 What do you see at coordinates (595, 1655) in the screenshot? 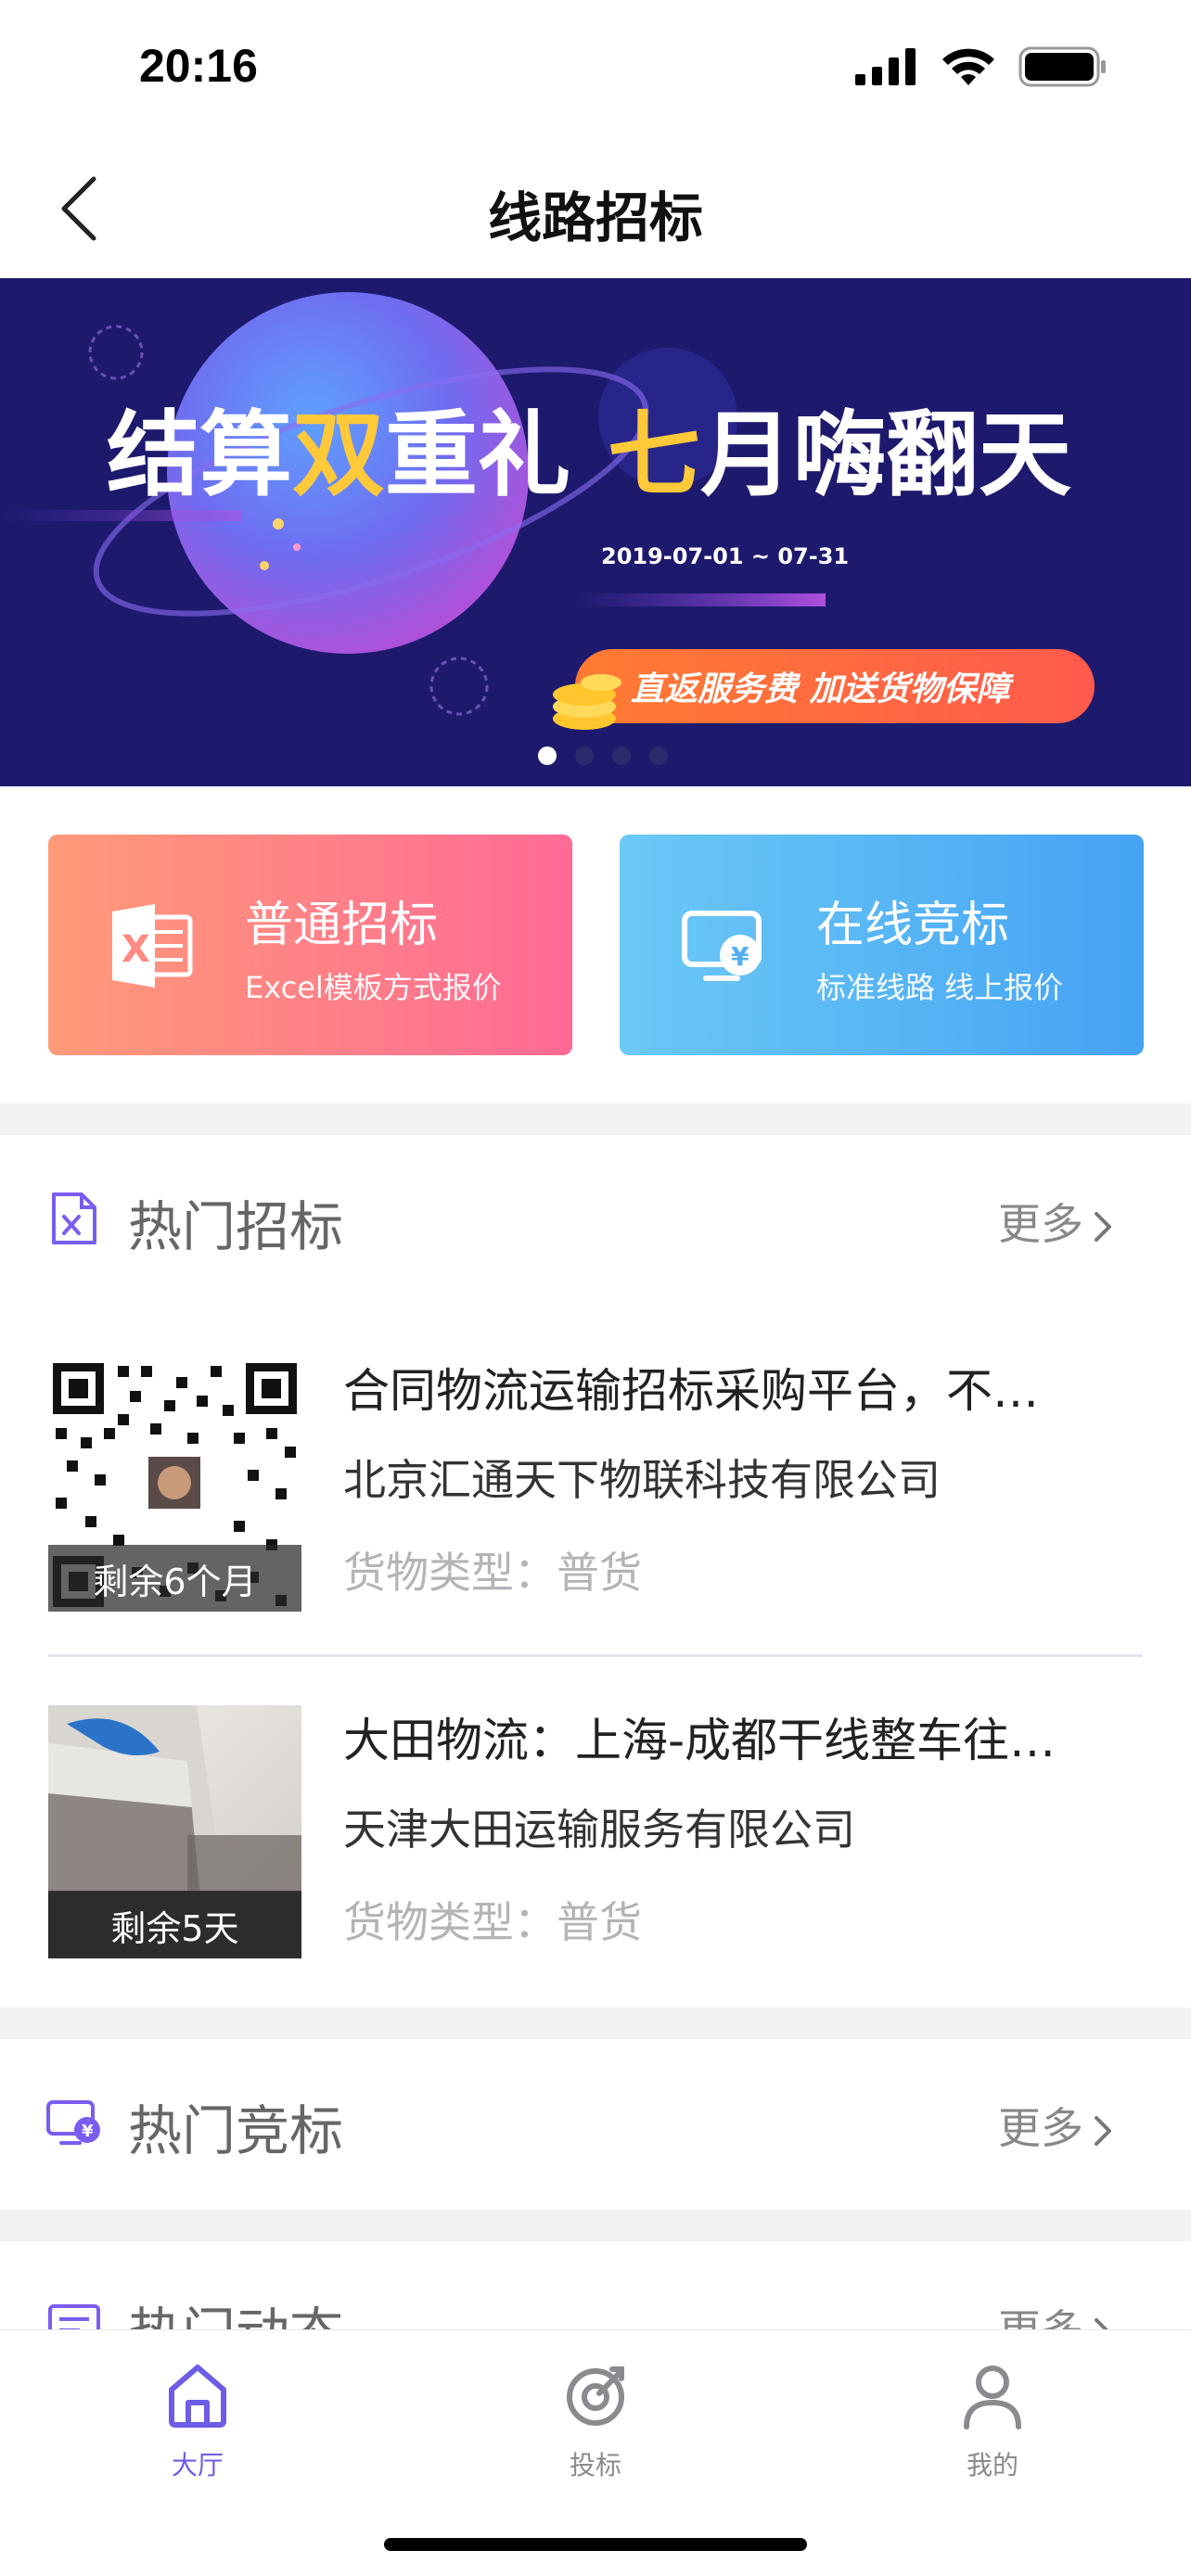
I see `list-divider` at bounding box center [595, 1655].